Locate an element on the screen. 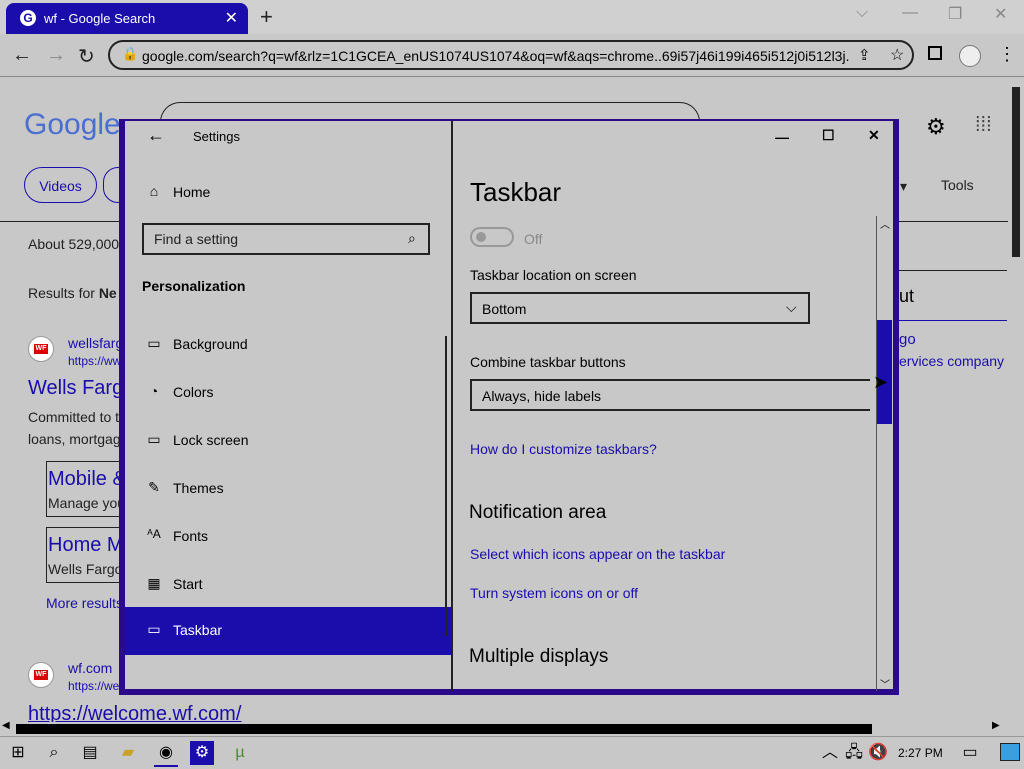 This screenshot has height=769, width=1024. action-center-icon: ▭ is located at coordinates (970, 753).